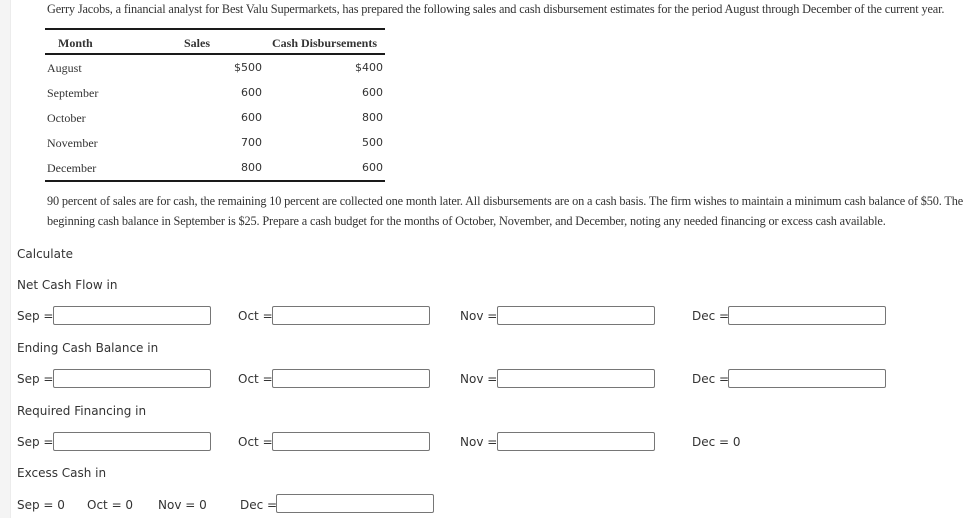 This screenshot has height=518, width=964. I want to click on ending-cash-balance-nov-label: Nov =, so click(479, 379).